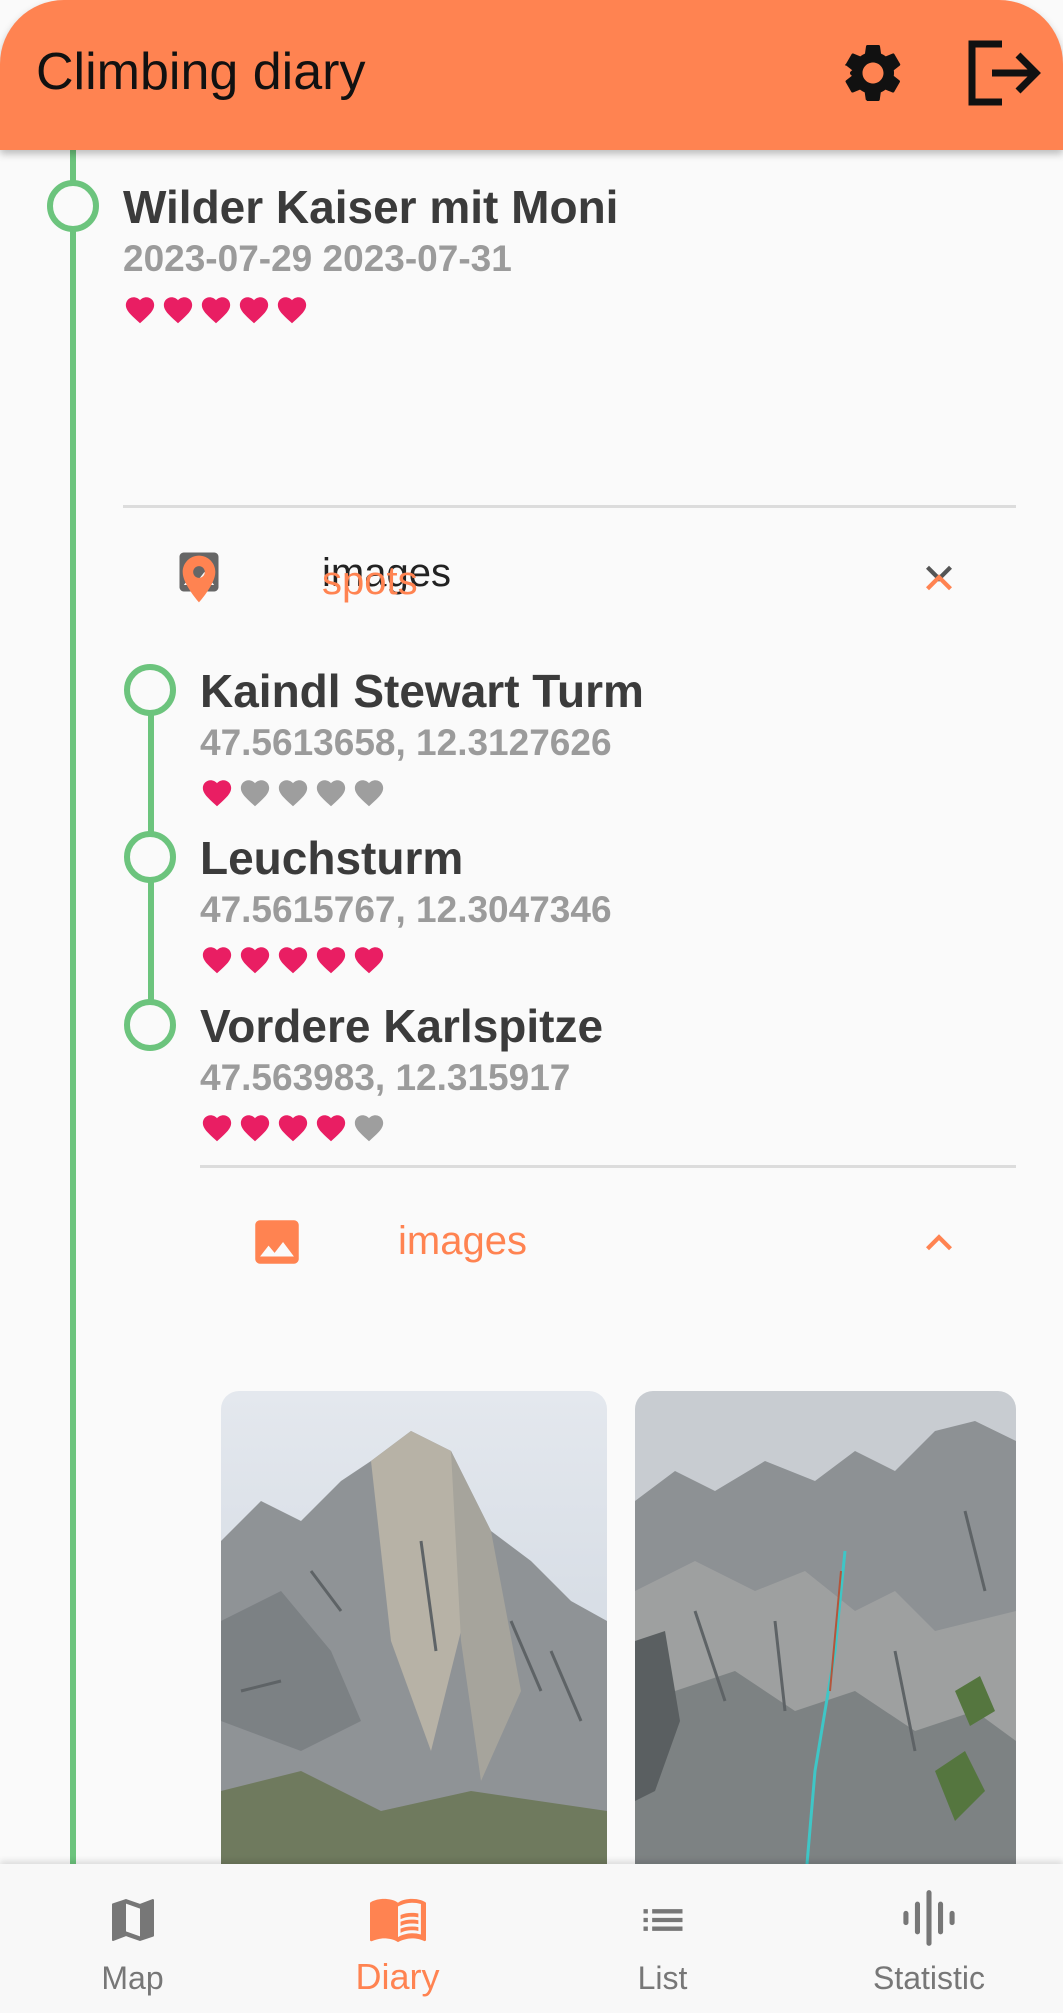  What do you see at coordinates (401, 1026) in the screenshot?
I see `spot-name: Vordere Karlspitze` at bounding box center [401, 1026].